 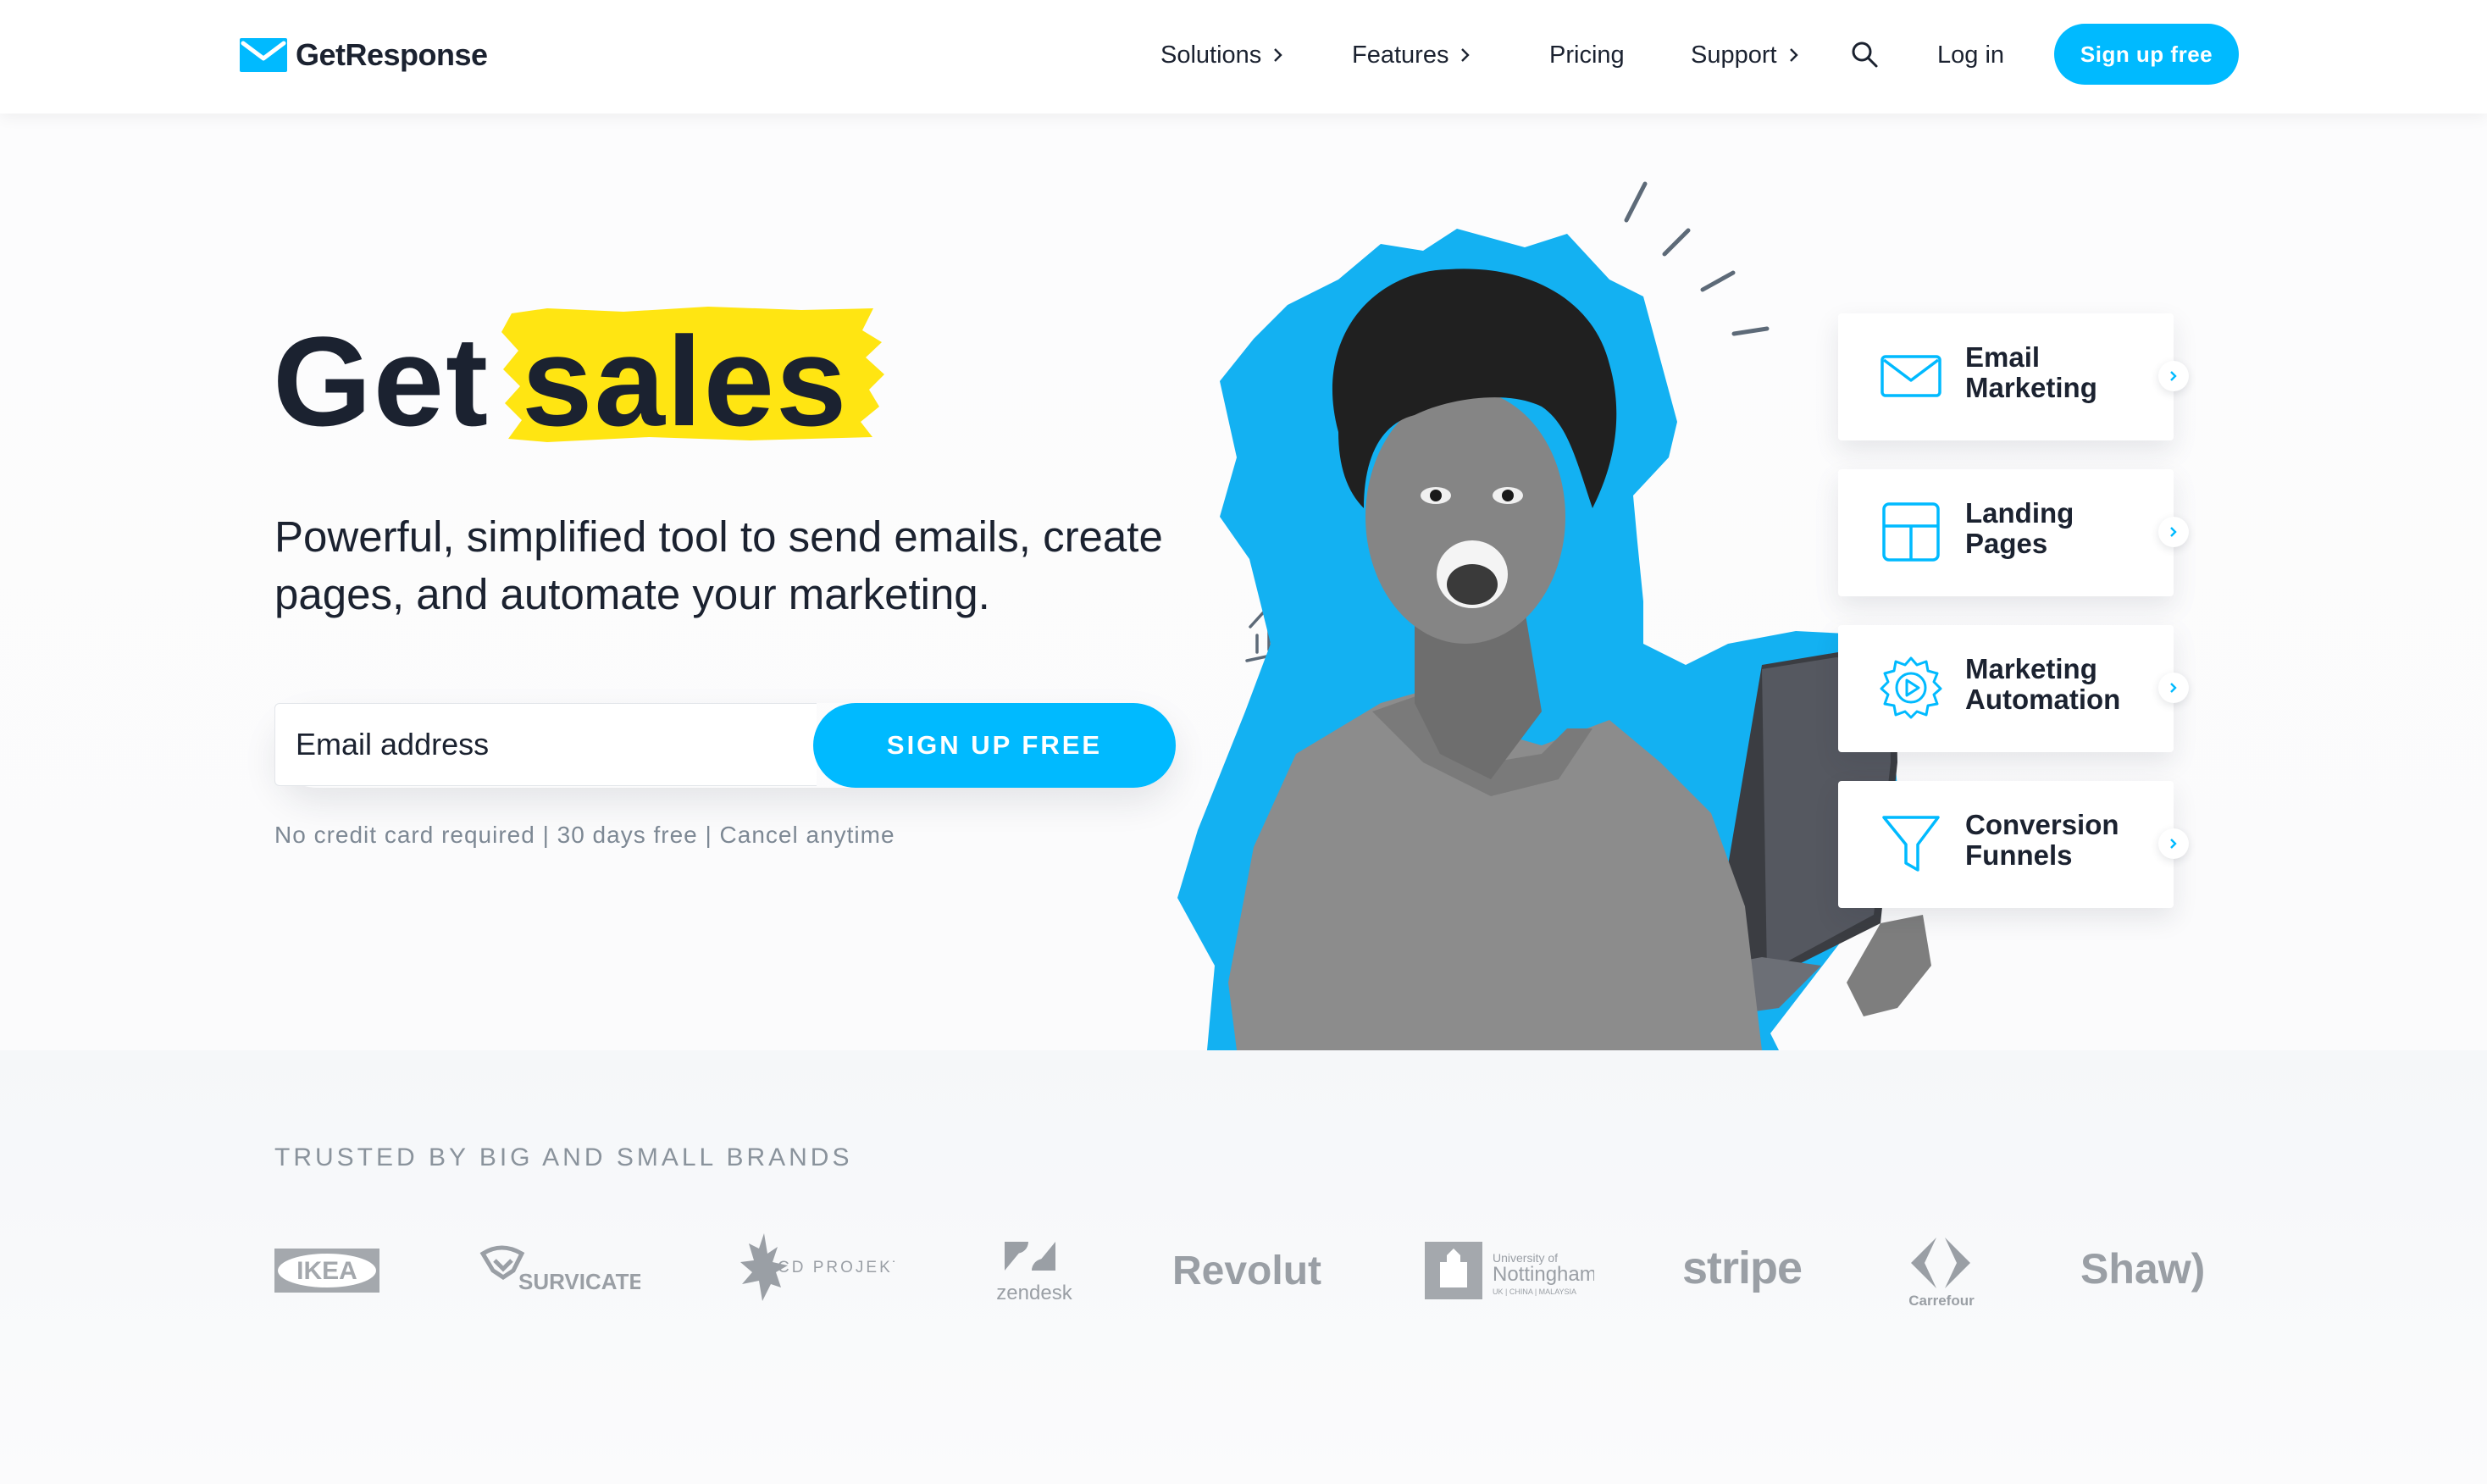 I want to click on search-icon, so click(x=1864, y=54).